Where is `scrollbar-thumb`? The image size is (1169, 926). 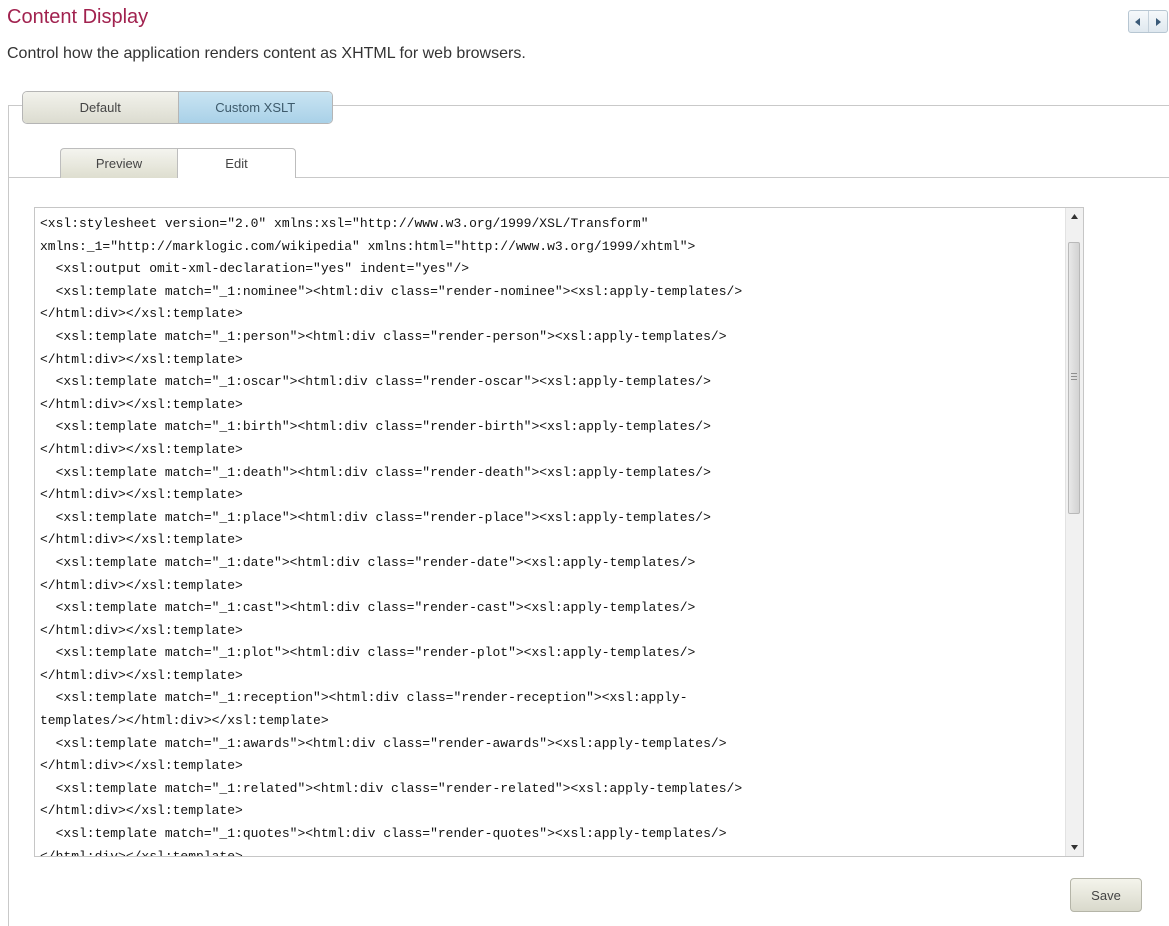
scrollbar-thumb is located at coordinates (1074, 378).